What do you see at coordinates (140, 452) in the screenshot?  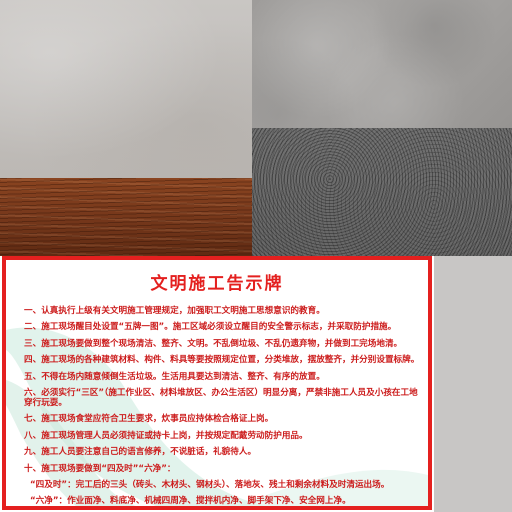 I see `rule-9: 九、施工人员要注意自己的语言修养，不说脏话，礼貌待人。` at bounding box center [140, 452].